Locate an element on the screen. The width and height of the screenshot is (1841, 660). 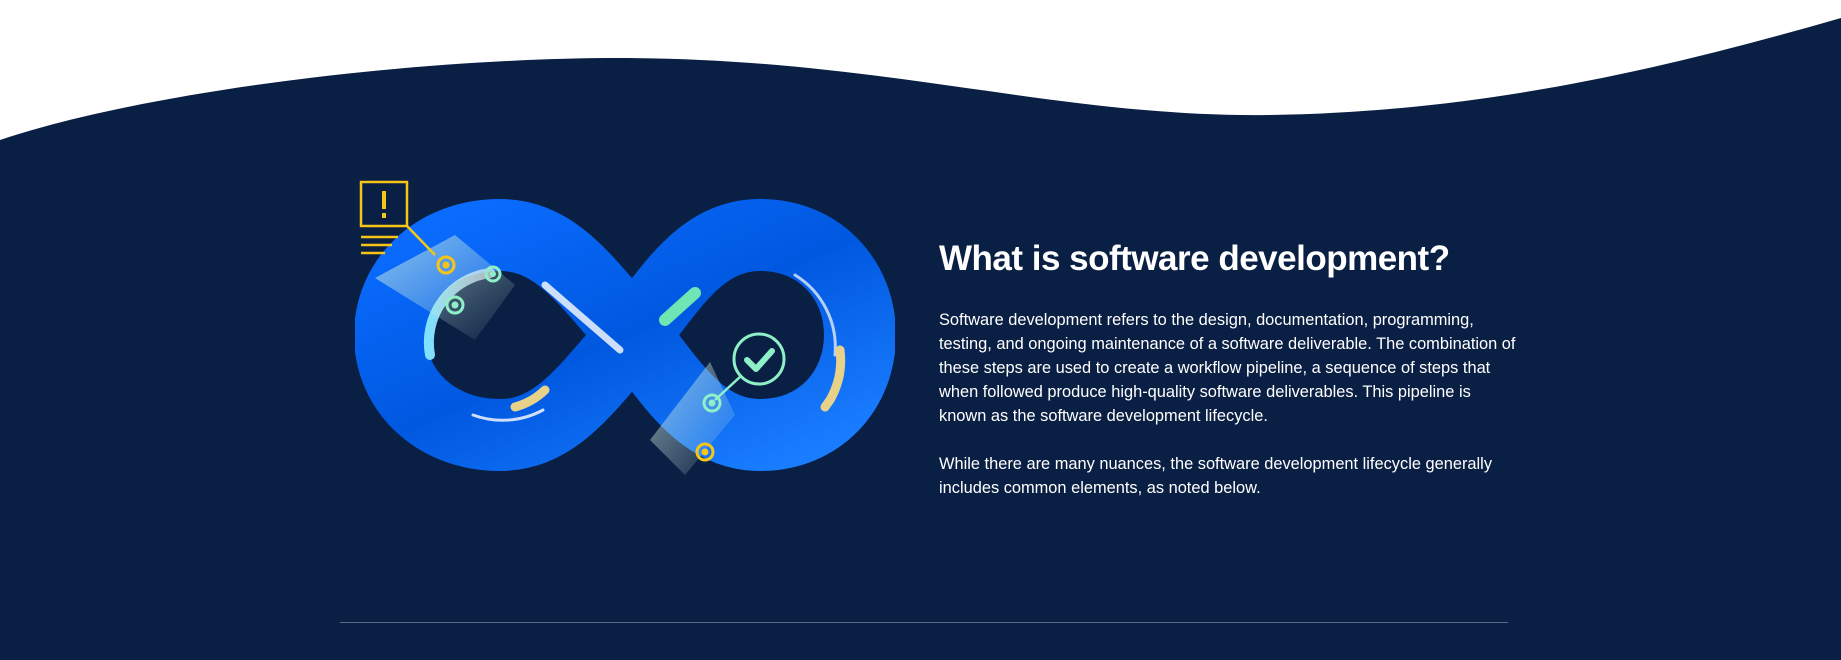
devops-infinity-illustration is located at coordinates (625, 327).